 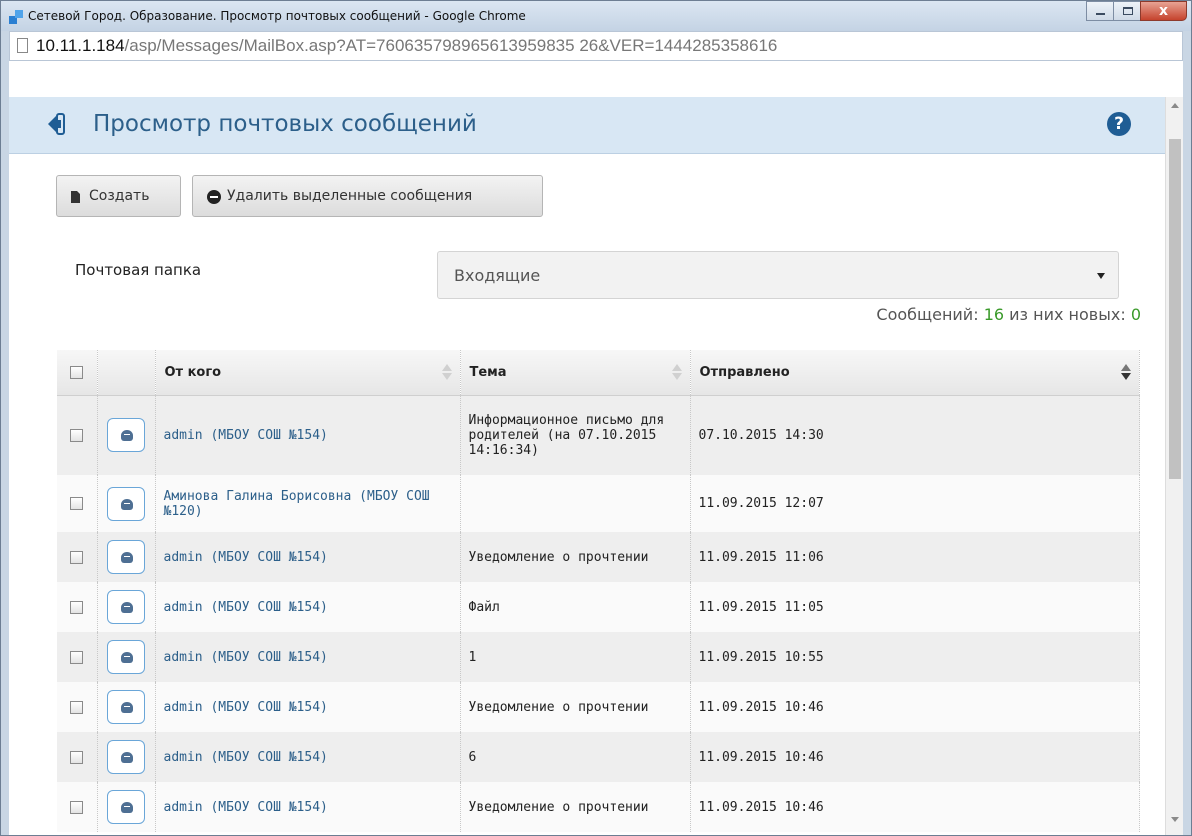 I want to click on delete-button-label: Удалить выделенные сообщения, so click(x=350, y=196).